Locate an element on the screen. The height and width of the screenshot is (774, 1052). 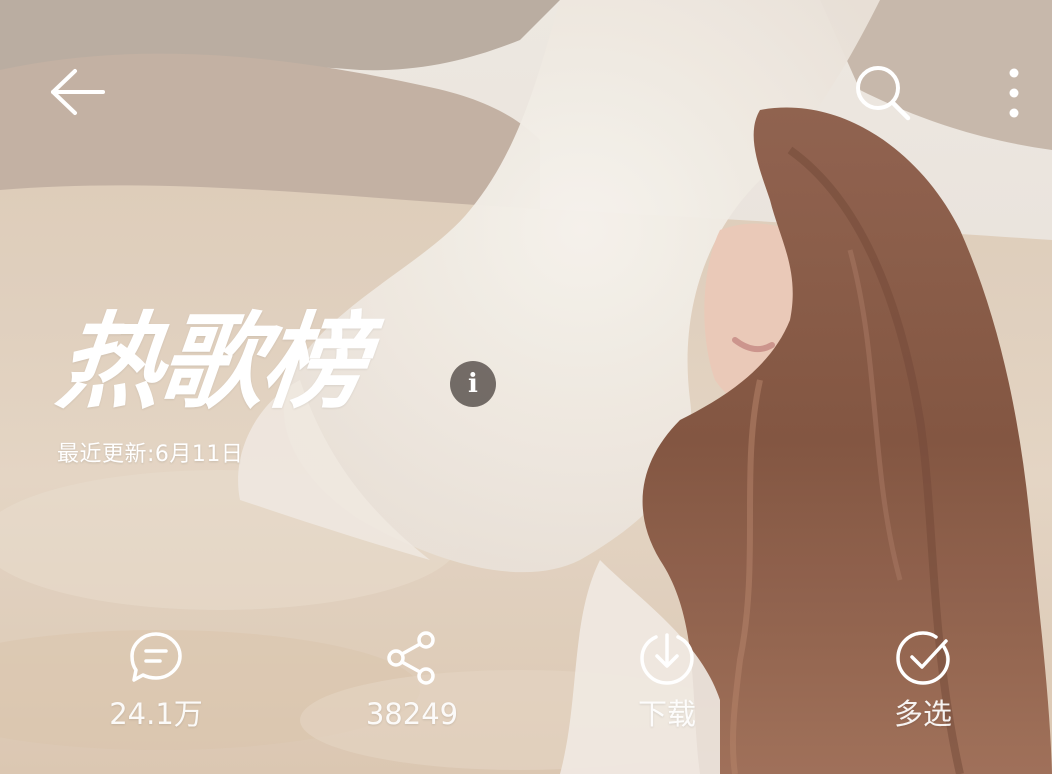
search-icon is located at coordinates (883, 93).